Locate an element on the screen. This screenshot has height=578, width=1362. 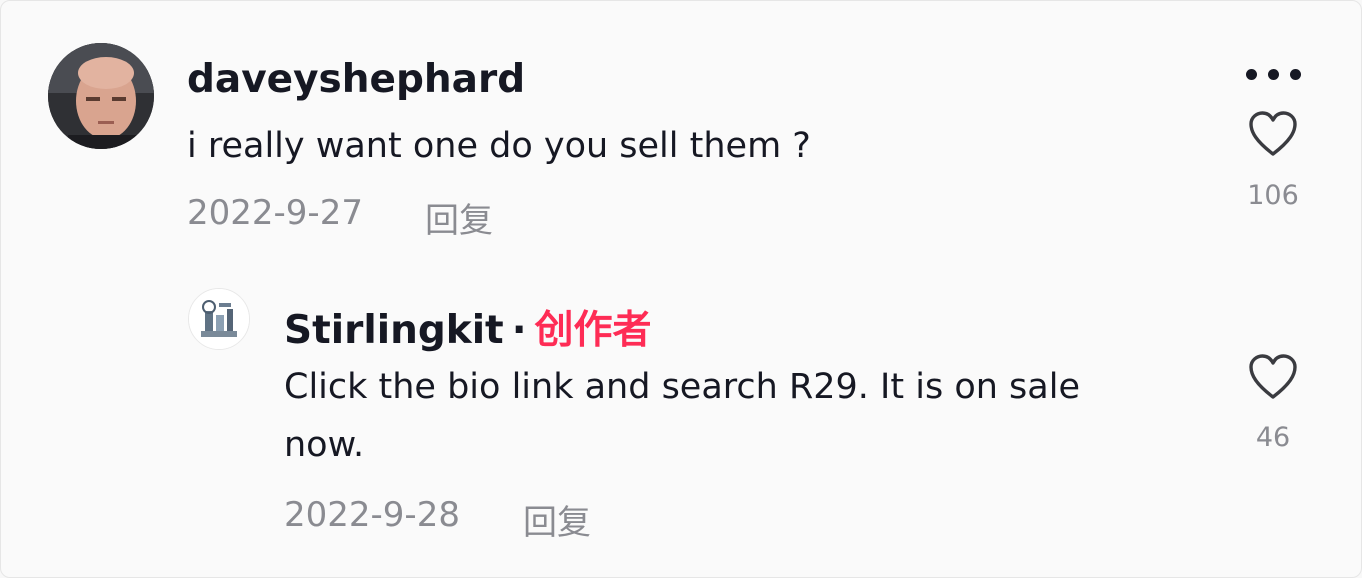
reply-username: Stirlingkit is located at coordinates (394, 330).